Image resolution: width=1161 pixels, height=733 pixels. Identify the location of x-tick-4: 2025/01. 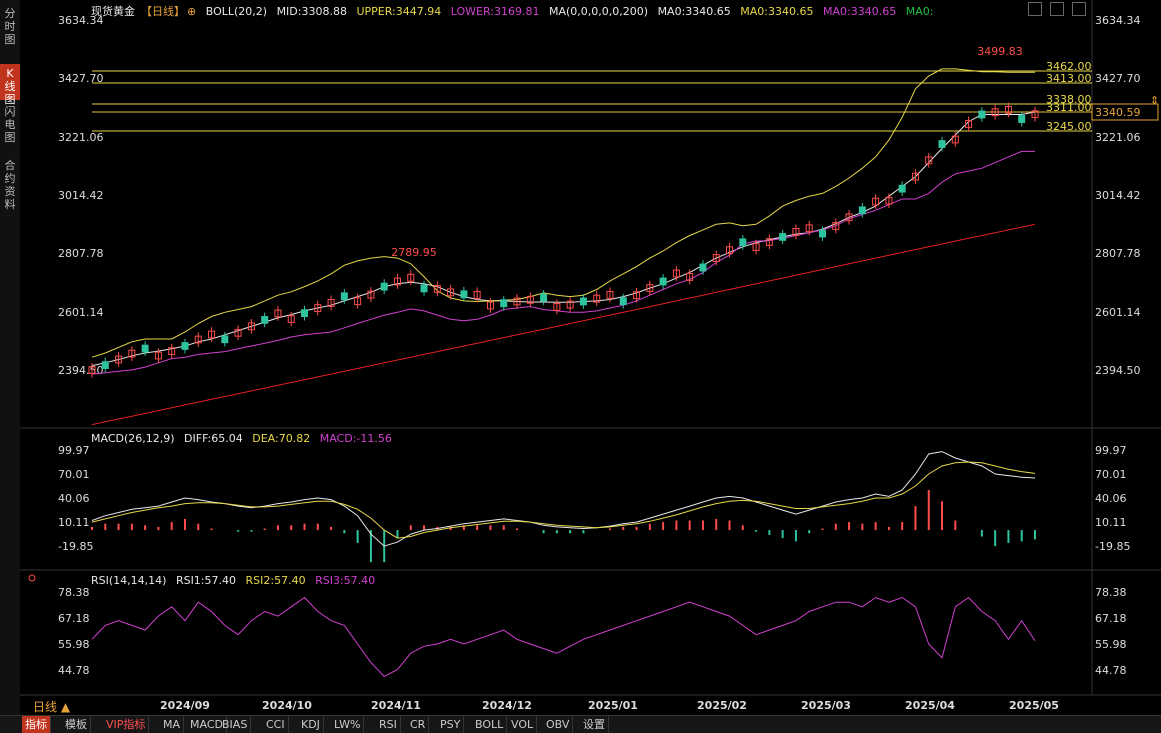
(613, 705).